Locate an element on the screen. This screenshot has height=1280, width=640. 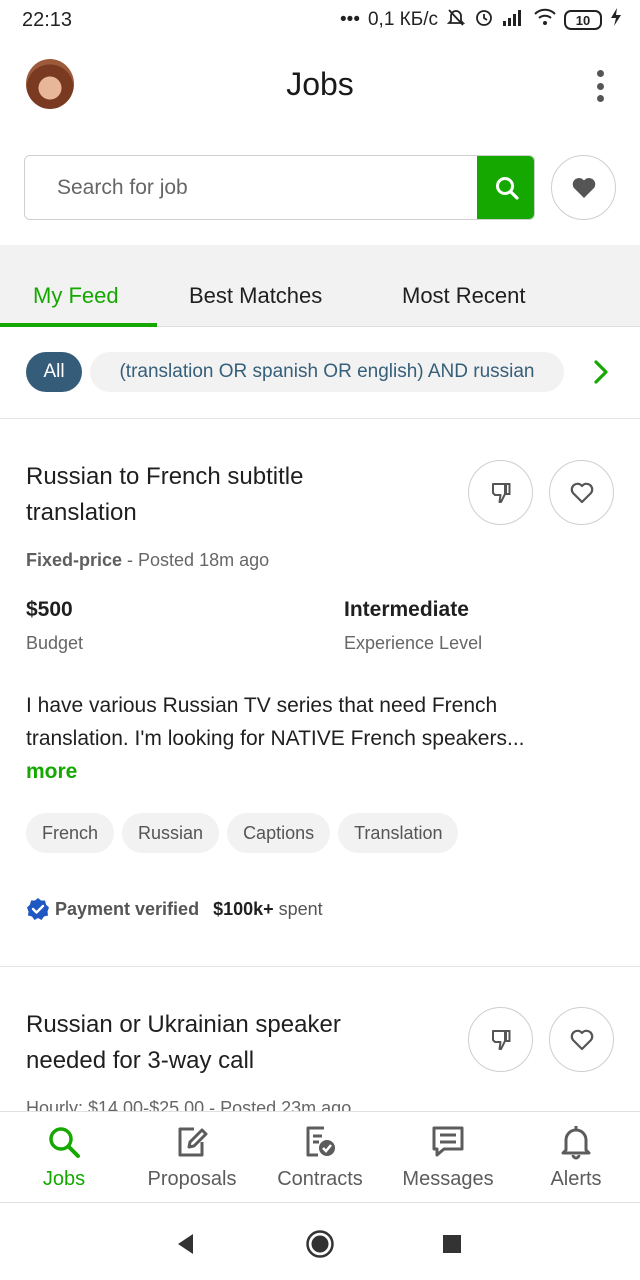
payment-verified-label: Payment verified is located at coordinates (127, 908).